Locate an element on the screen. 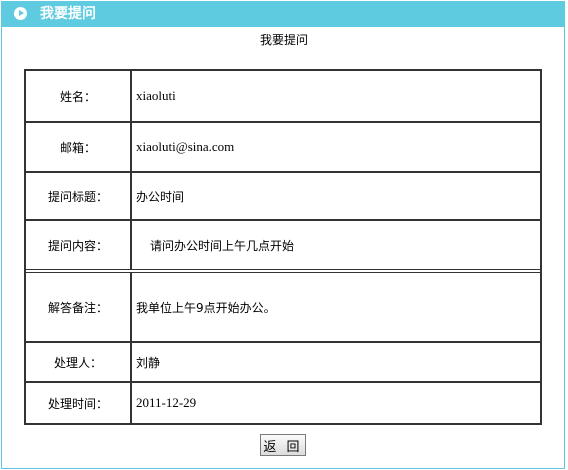 This screenshot has height=470, width=568. handled-time-label: 处理时间： is located at coordinates (79, 403).